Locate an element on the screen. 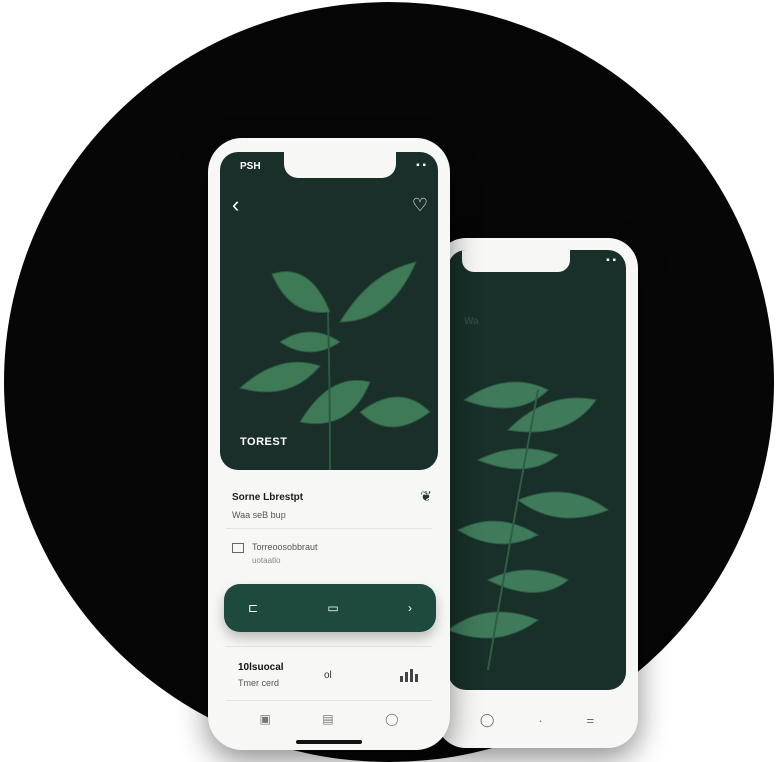  status-time: PSH is located at coordinates (250, 166).